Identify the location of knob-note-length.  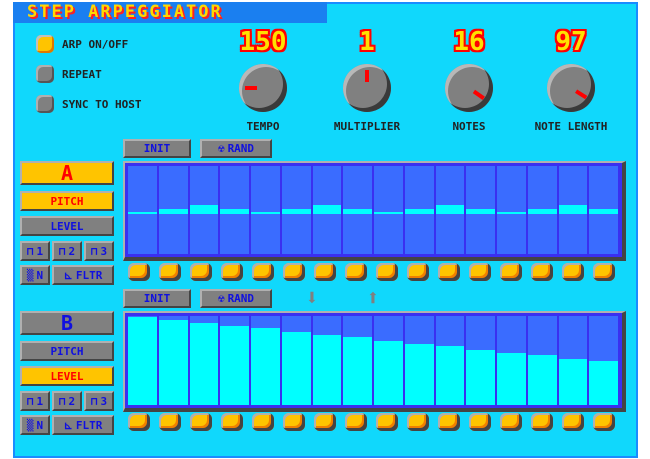
(571, 88).